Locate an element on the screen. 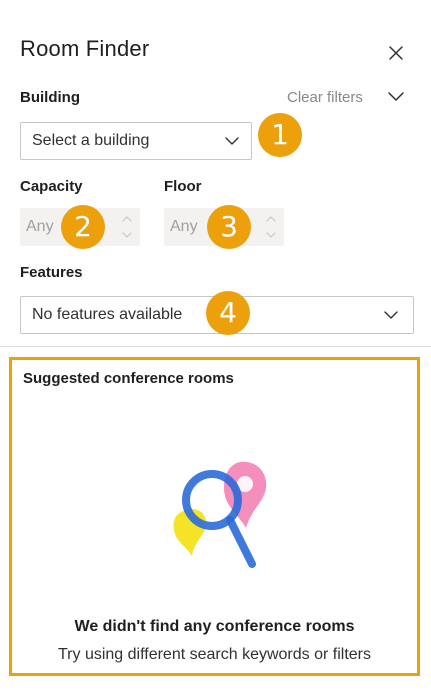 The image size is (431, 697). floor-value: Any is located at coordinates (184, 226).